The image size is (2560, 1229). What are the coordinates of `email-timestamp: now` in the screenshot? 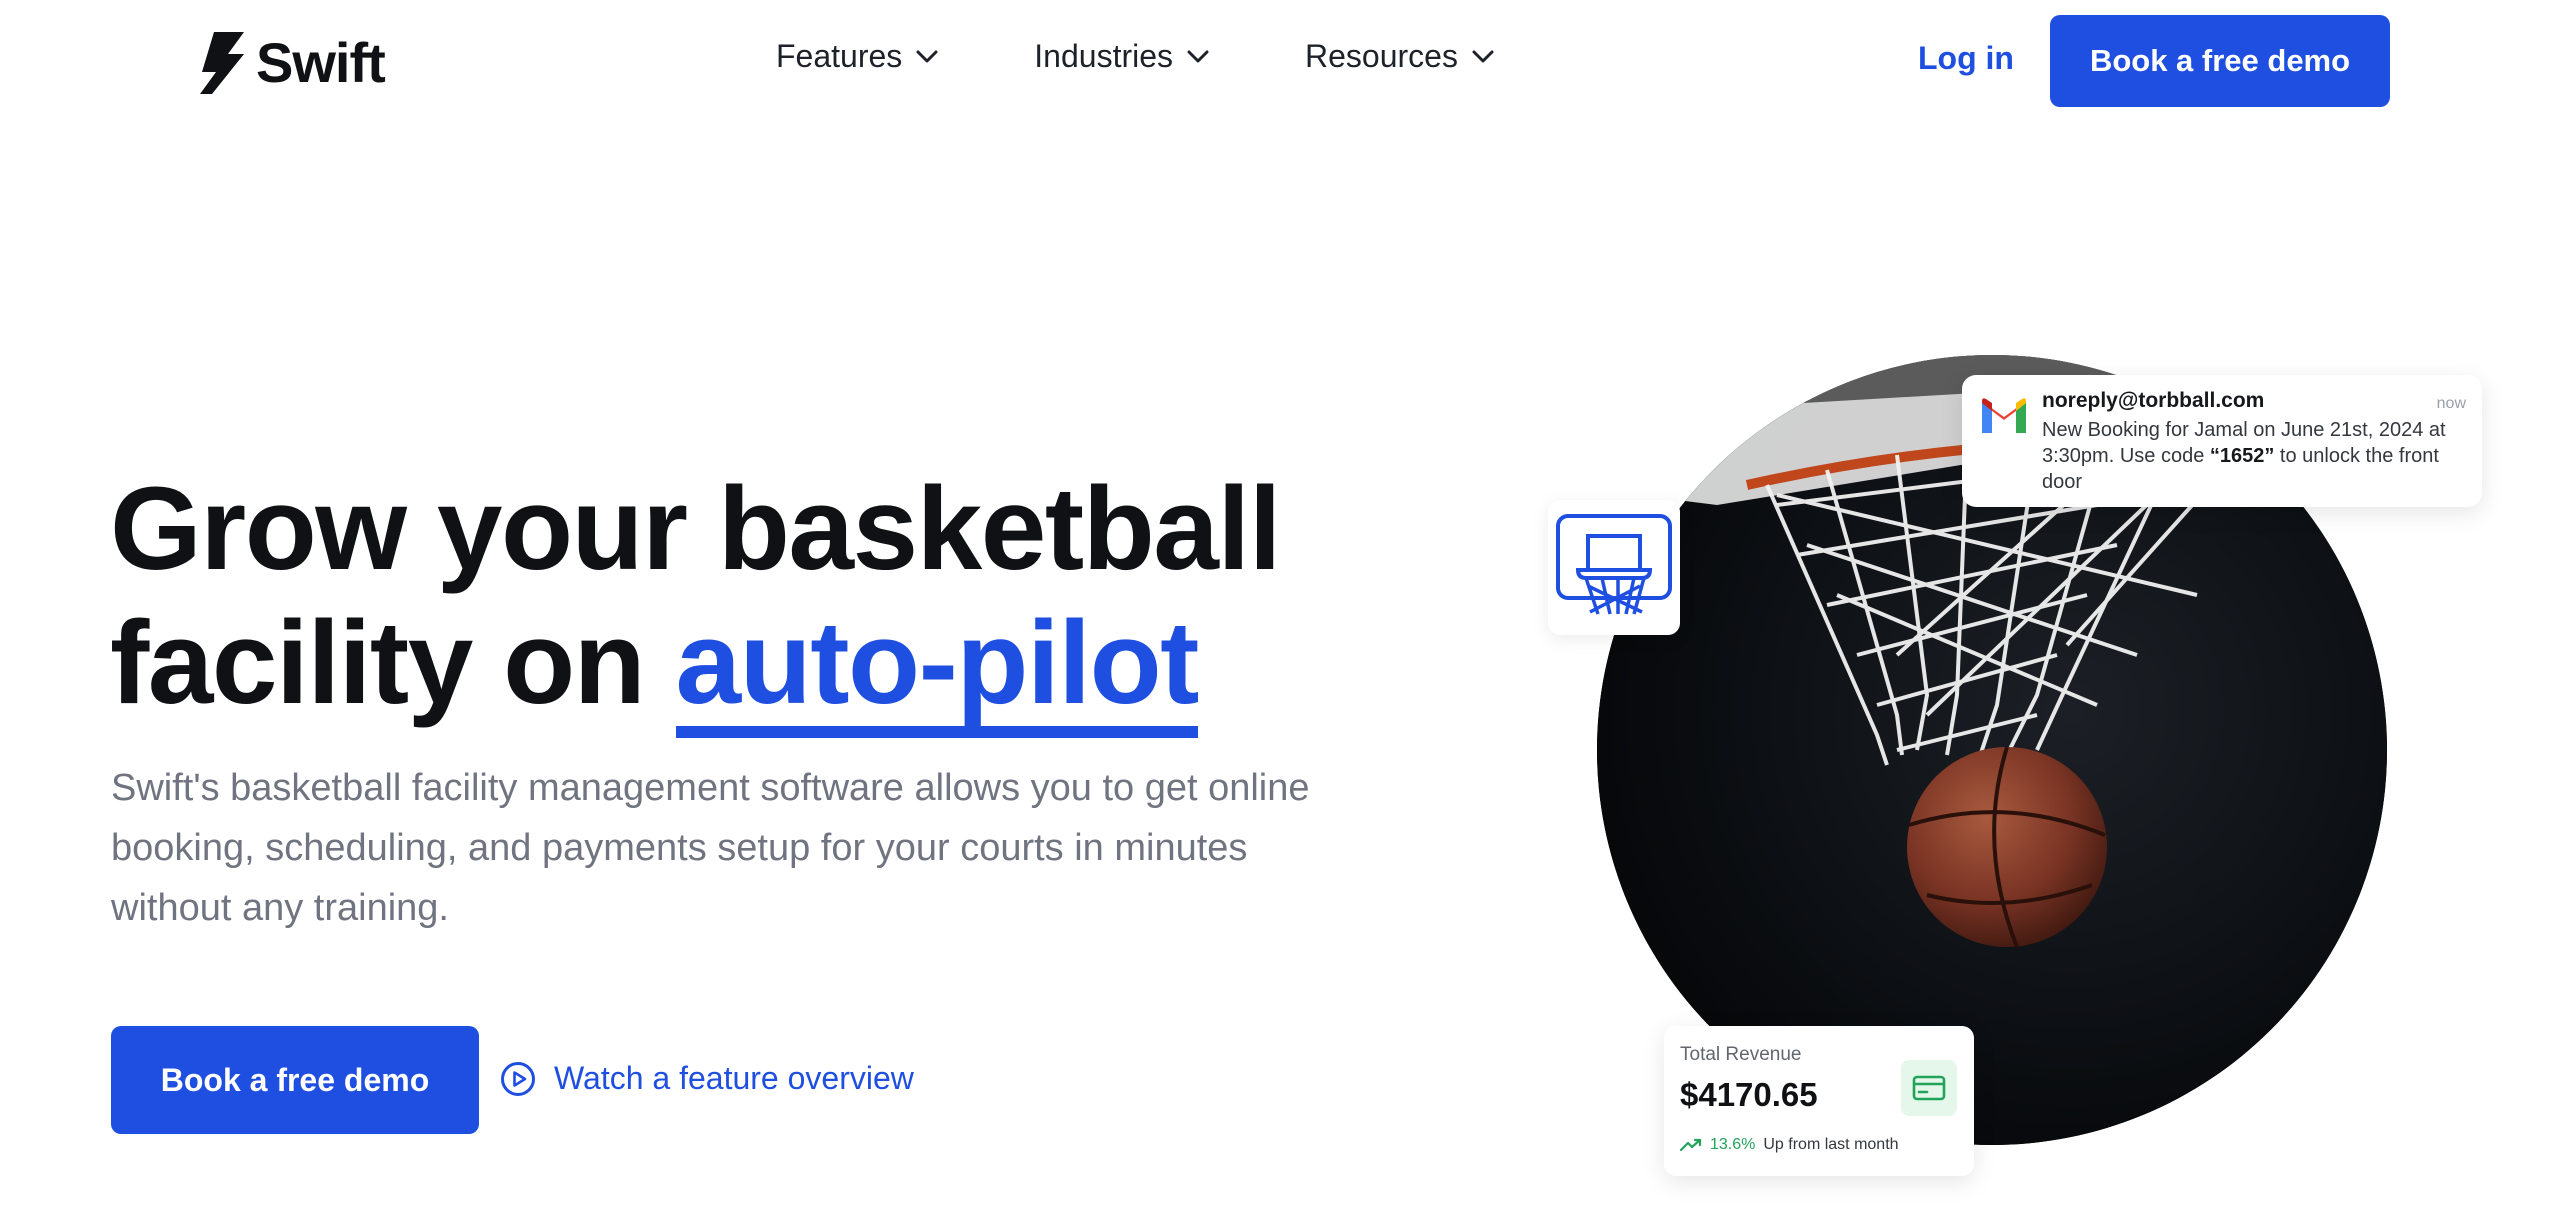 It's located at (2451, 403).